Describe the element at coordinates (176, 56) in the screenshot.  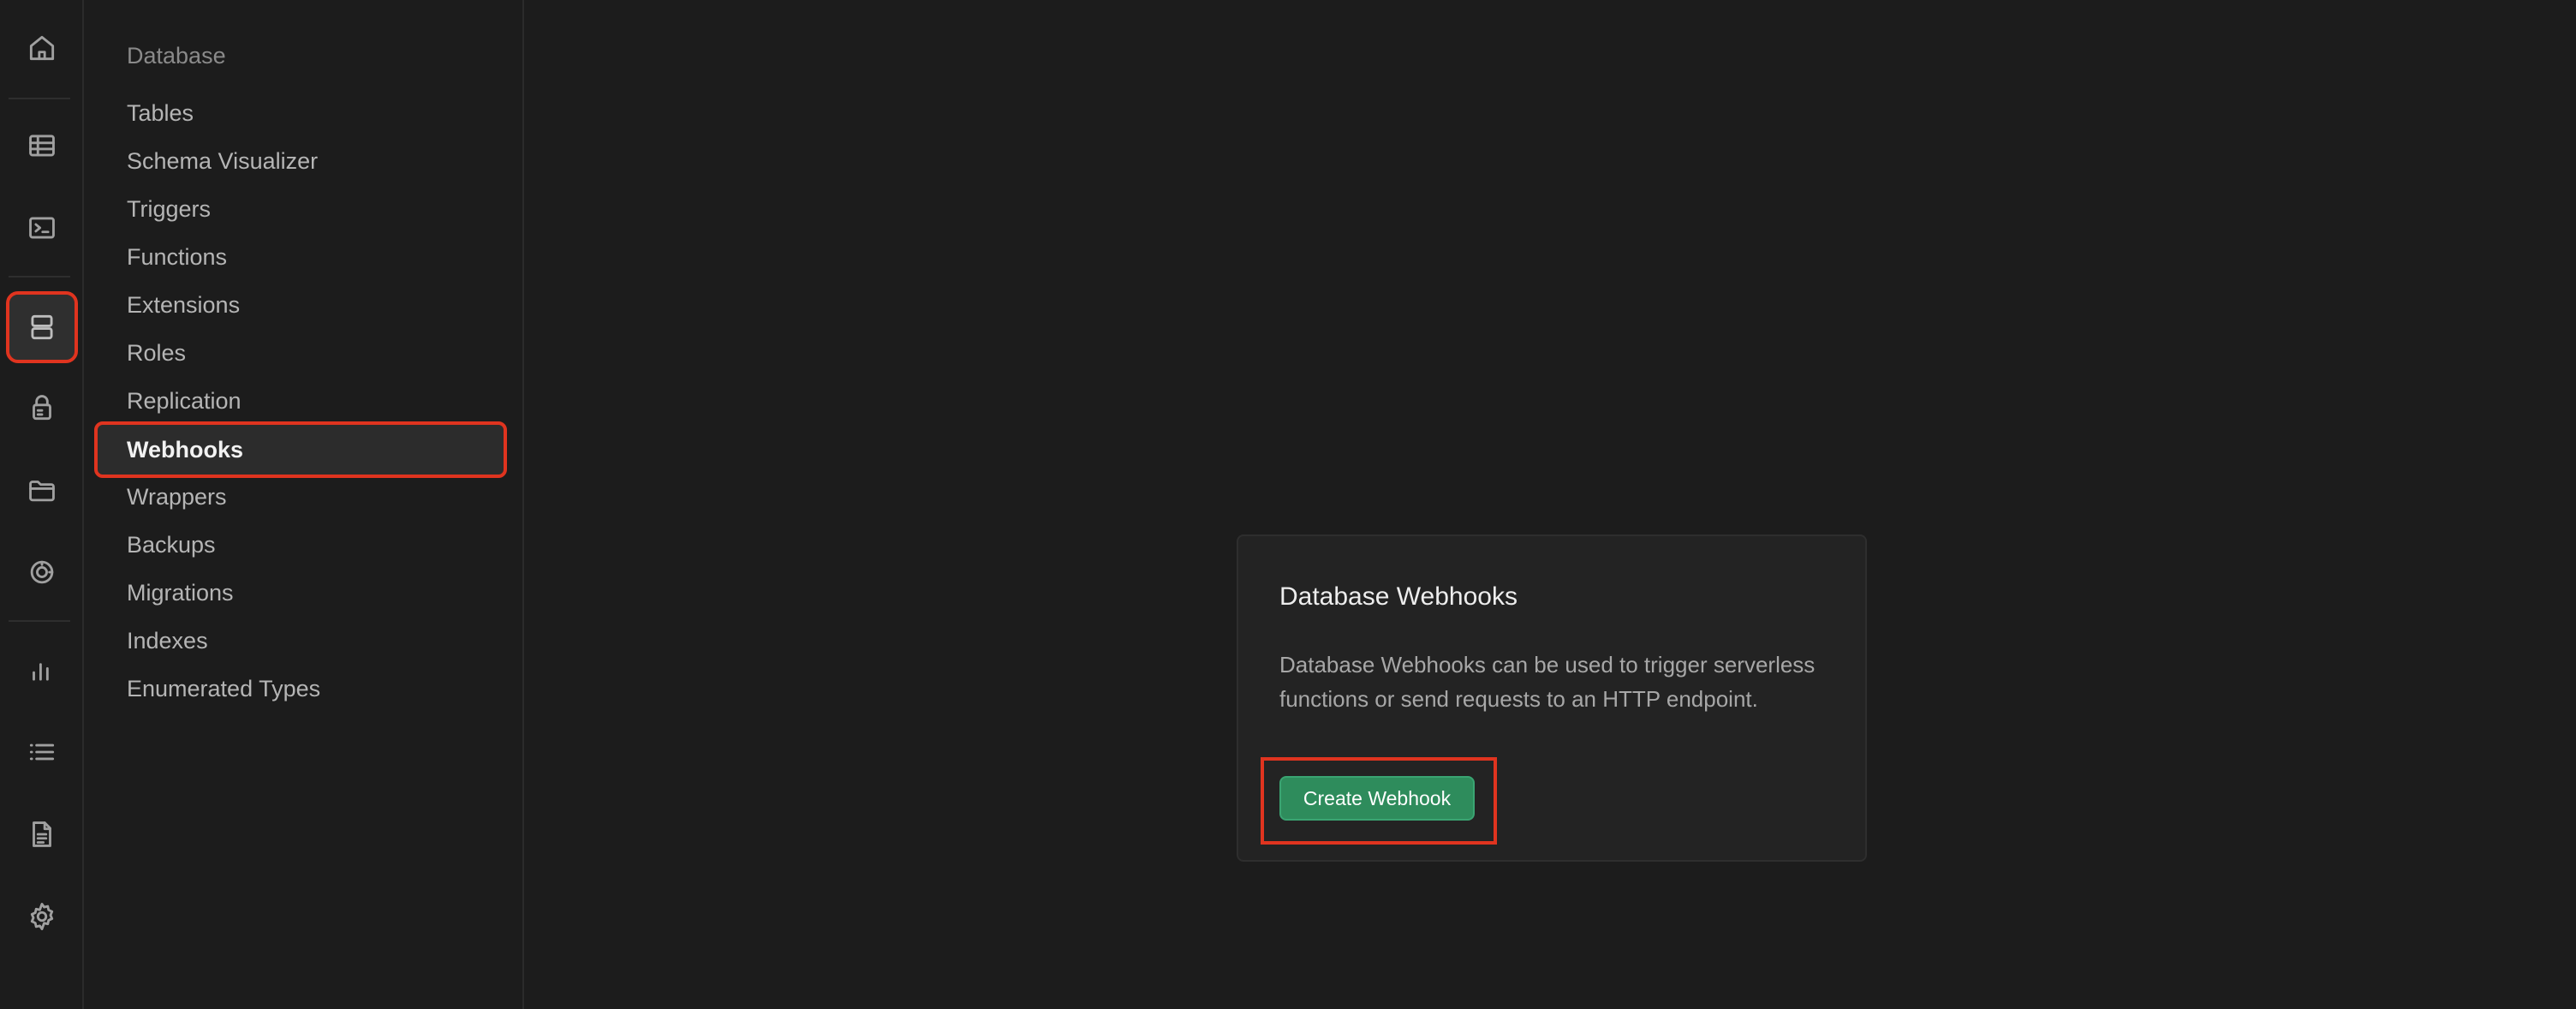
I see `menu-heading: Database` at that location.